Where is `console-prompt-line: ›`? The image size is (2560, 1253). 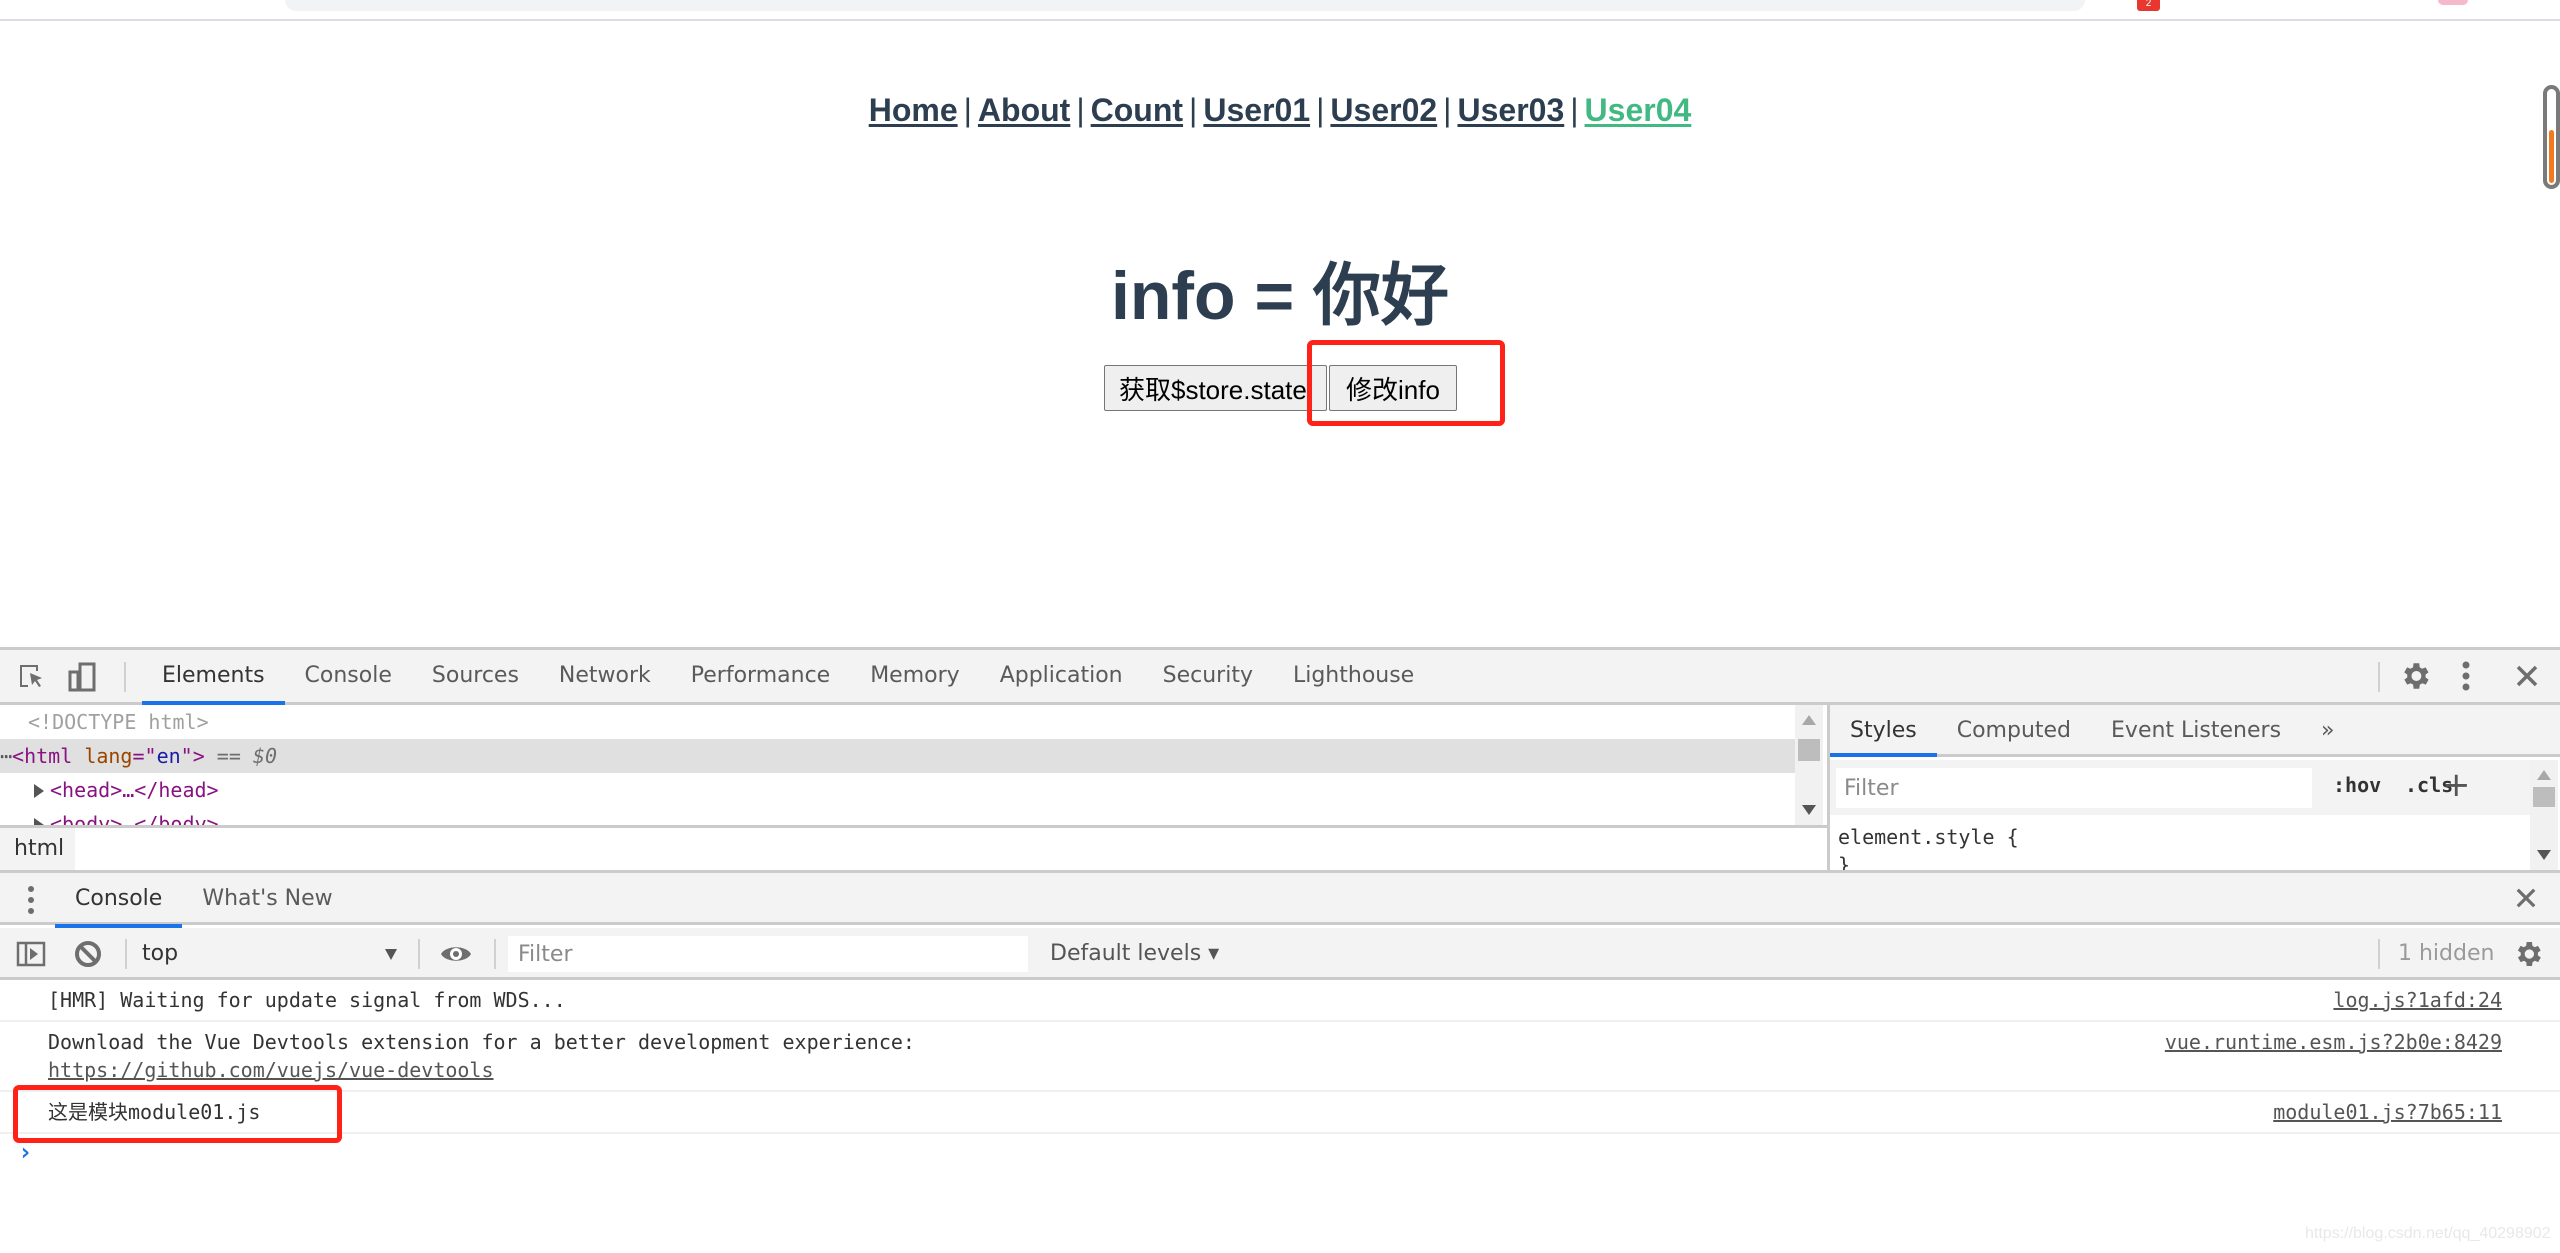 console-prompt-line: › is located at coordinates (1280, 1154).